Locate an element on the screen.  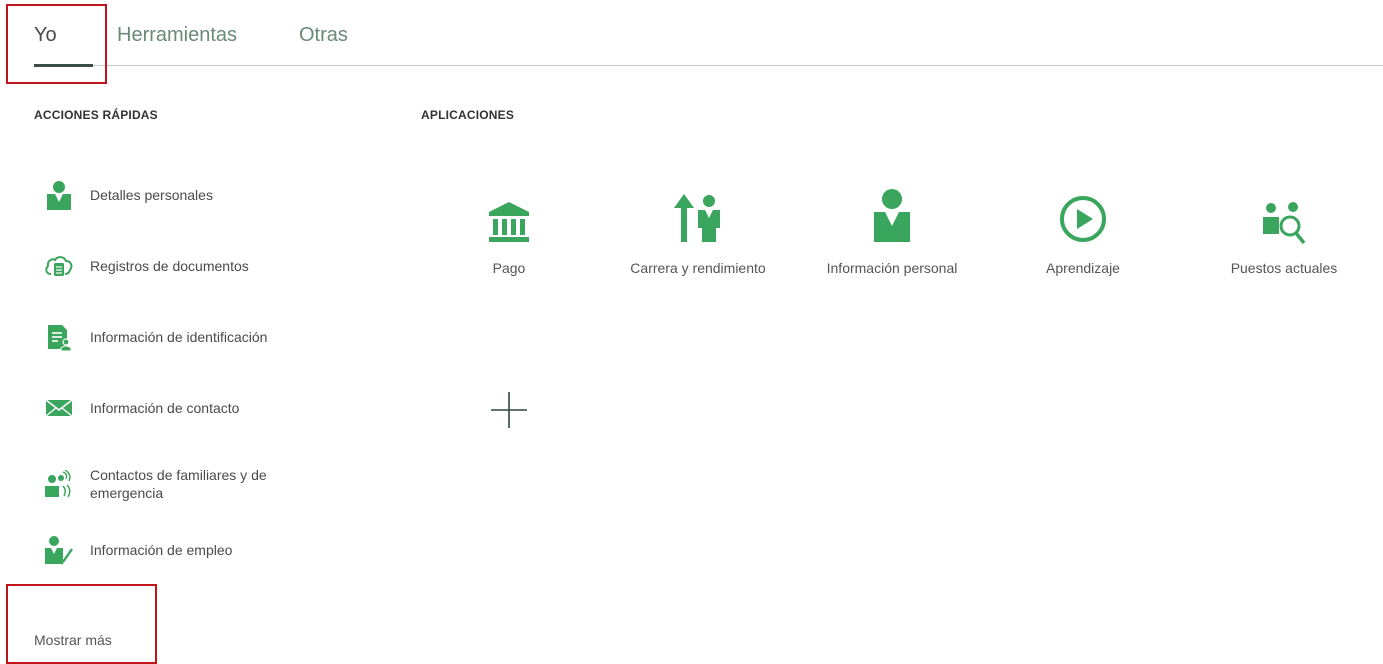
people-search-icon is located at coordinates (1284, 216).